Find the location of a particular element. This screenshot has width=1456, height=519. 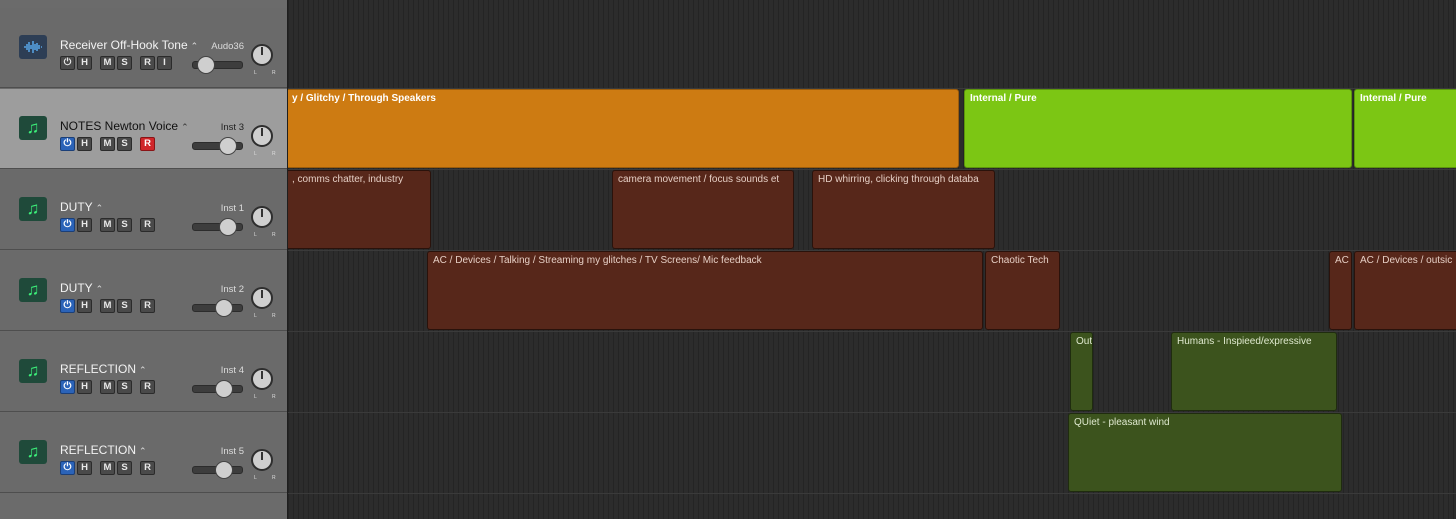

track-name: NOTES Newton Voice ⌃ is located at coordinates (124, 126).